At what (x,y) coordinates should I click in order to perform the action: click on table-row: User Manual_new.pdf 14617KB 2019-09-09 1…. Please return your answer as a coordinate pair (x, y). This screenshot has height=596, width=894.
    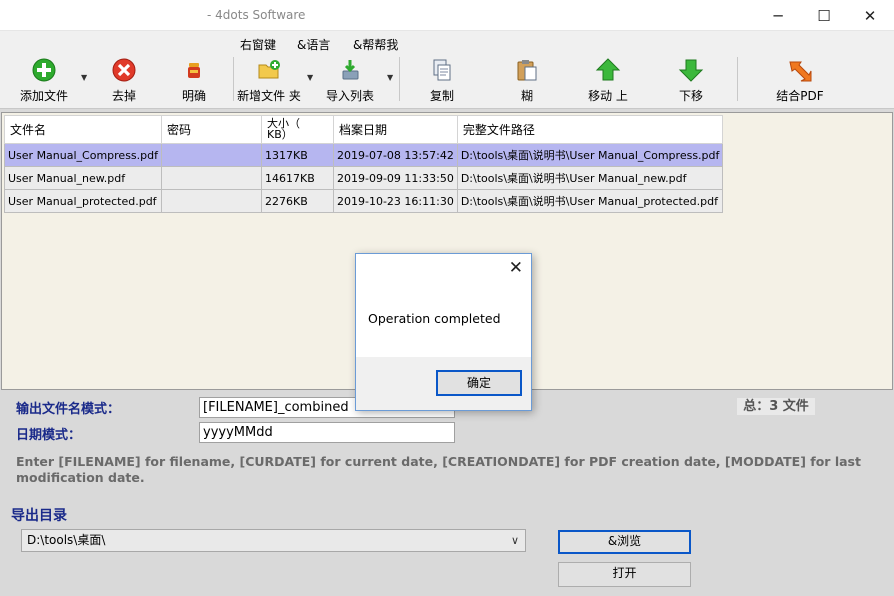
    Looking at the image, I should click on (364, 178).